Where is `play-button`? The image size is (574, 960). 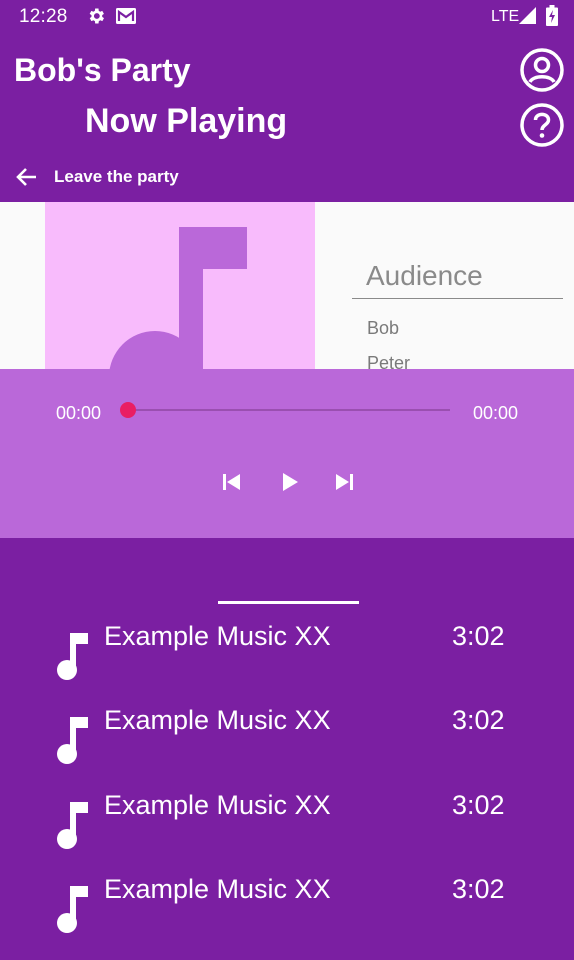 play-button is located at coordinates (290, 482).